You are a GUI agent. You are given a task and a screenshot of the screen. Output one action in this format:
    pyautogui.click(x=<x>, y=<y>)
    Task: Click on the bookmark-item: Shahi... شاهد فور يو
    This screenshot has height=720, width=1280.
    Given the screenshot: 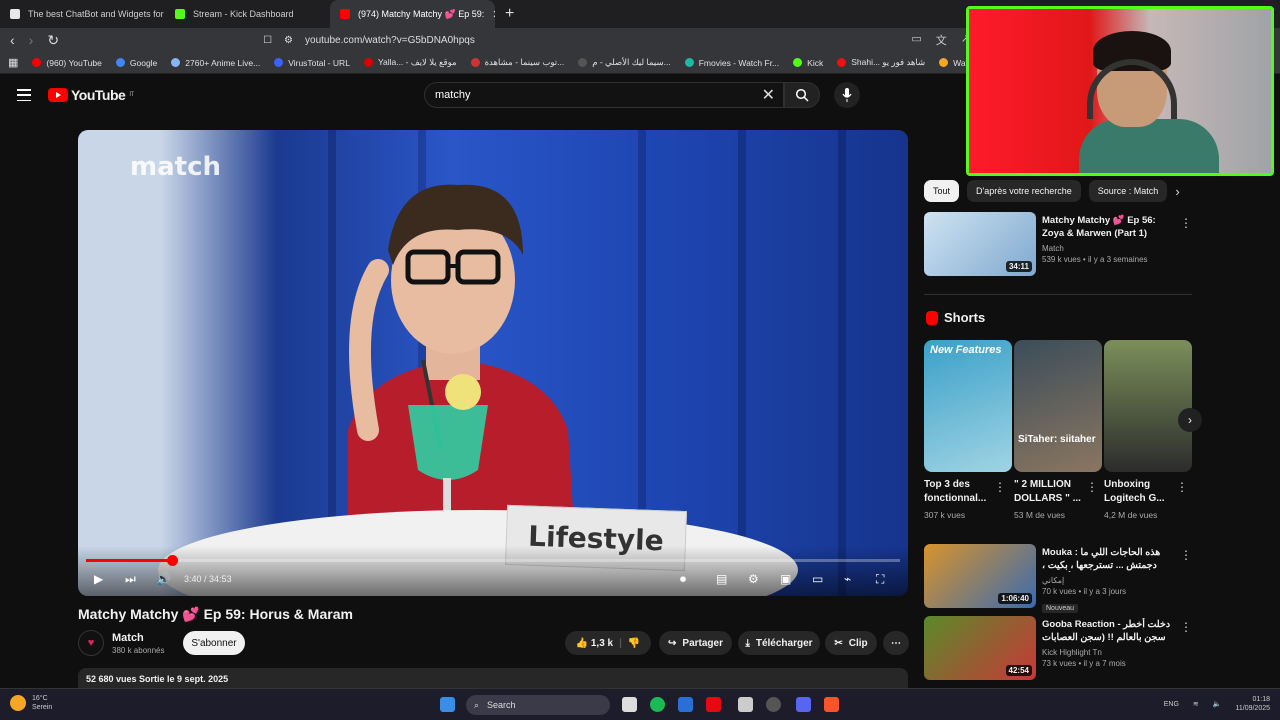 What is the action you would take?
    pyautogui.click(x=881, y=62)
    